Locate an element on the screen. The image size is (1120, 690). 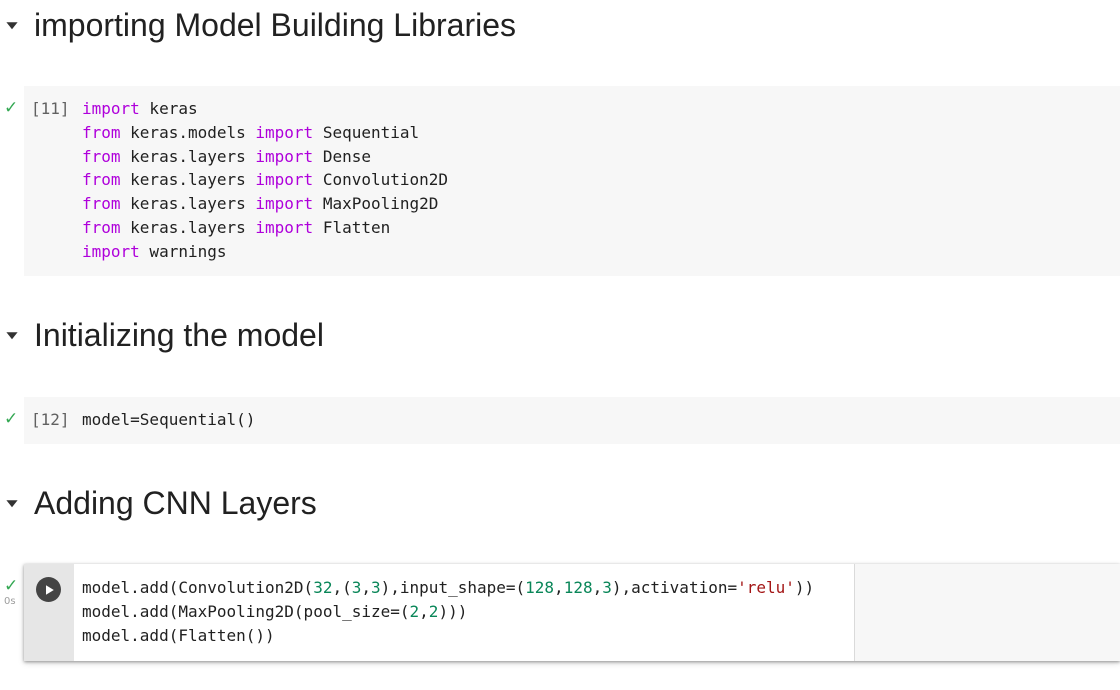
code-line: from keras.models import Sequential is located at coordinates (251, 132).